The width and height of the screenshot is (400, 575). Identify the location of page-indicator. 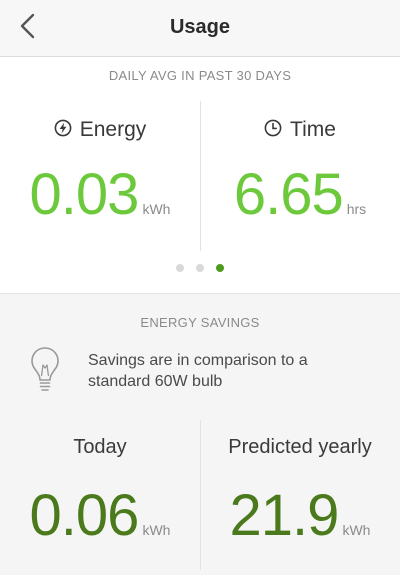
(200, 268).